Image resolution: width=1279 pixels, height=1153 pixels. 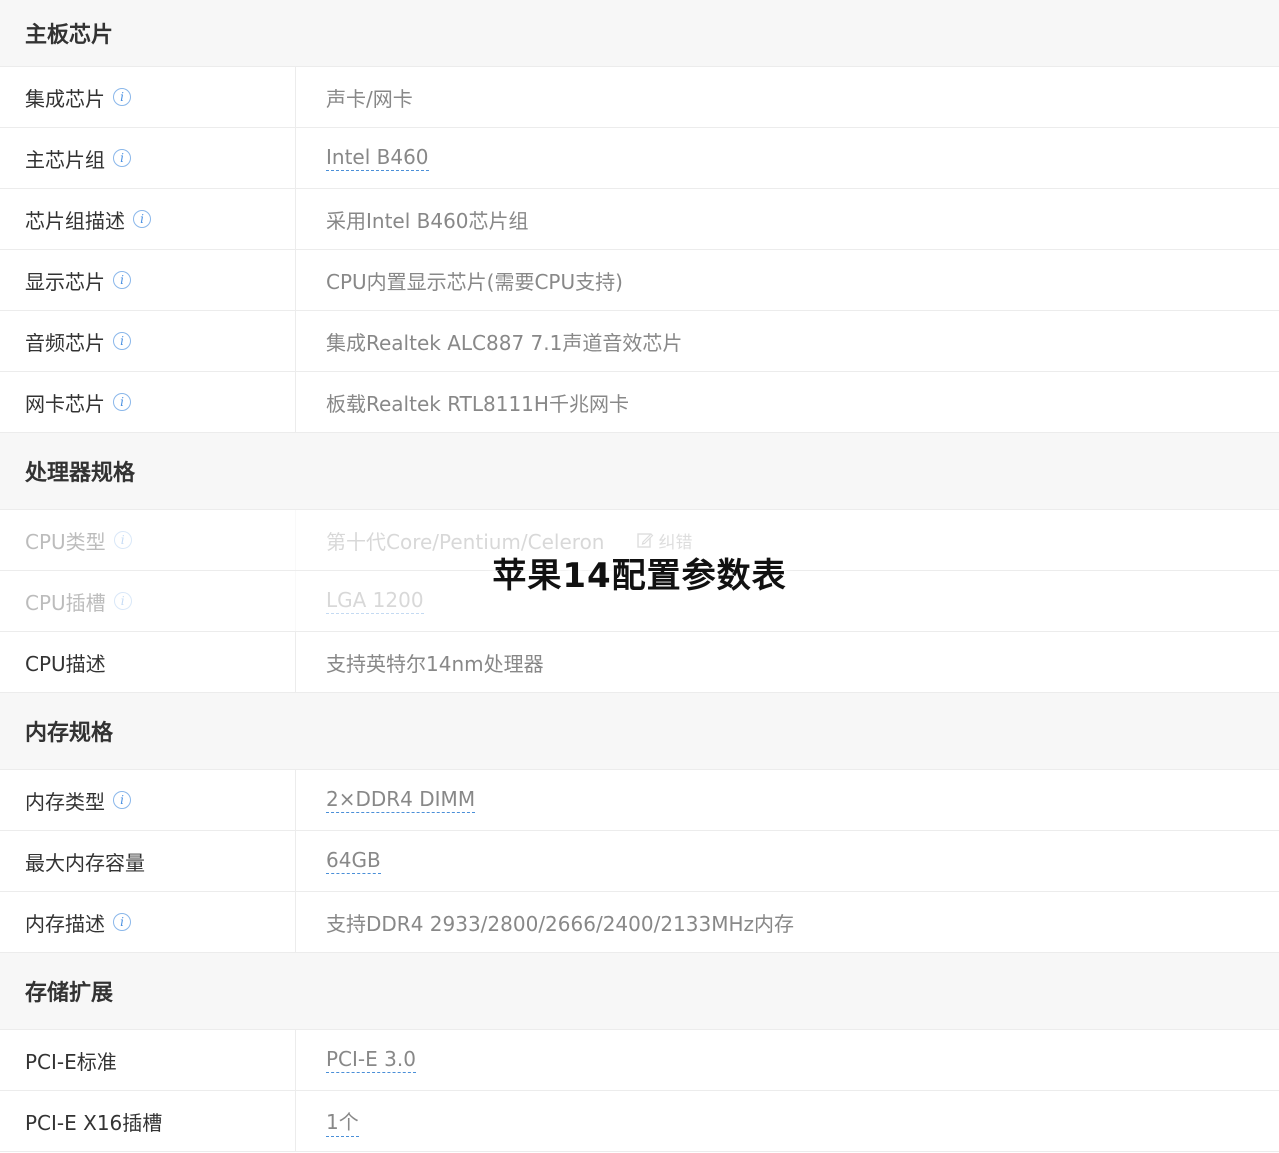 What do you see at coordinates (342, 1121) in the screenshot?
I see `spec-value-link: 1个` at bounding box center [342, 1121].